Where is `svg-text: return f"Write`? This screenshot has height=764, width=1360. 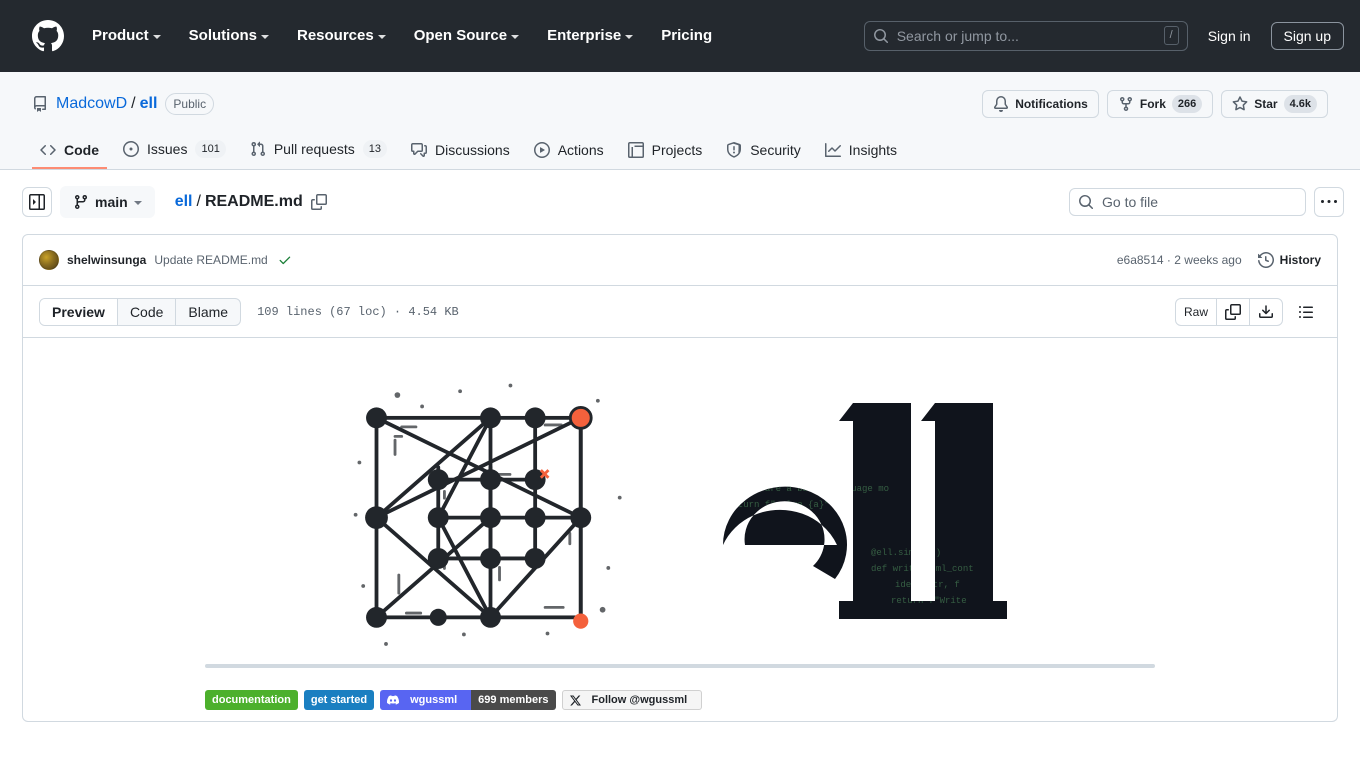 svg-text: return f"Write is located at coordinates (929, 601).